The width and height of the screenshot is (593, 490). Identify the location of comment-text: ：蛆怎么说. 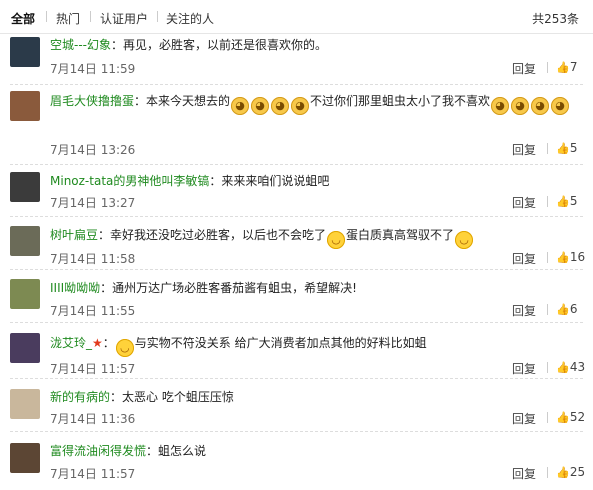
(176, 451).